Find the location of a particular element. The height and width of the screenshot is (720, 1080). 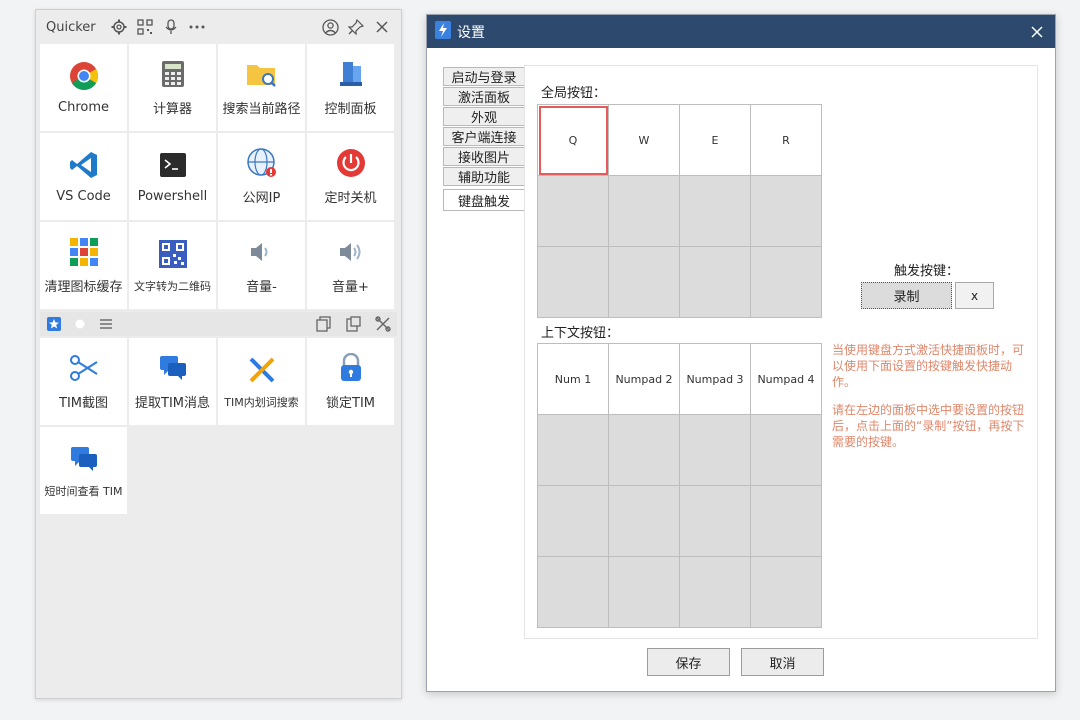

volume-up-icon is located at coordinates (351, 252).